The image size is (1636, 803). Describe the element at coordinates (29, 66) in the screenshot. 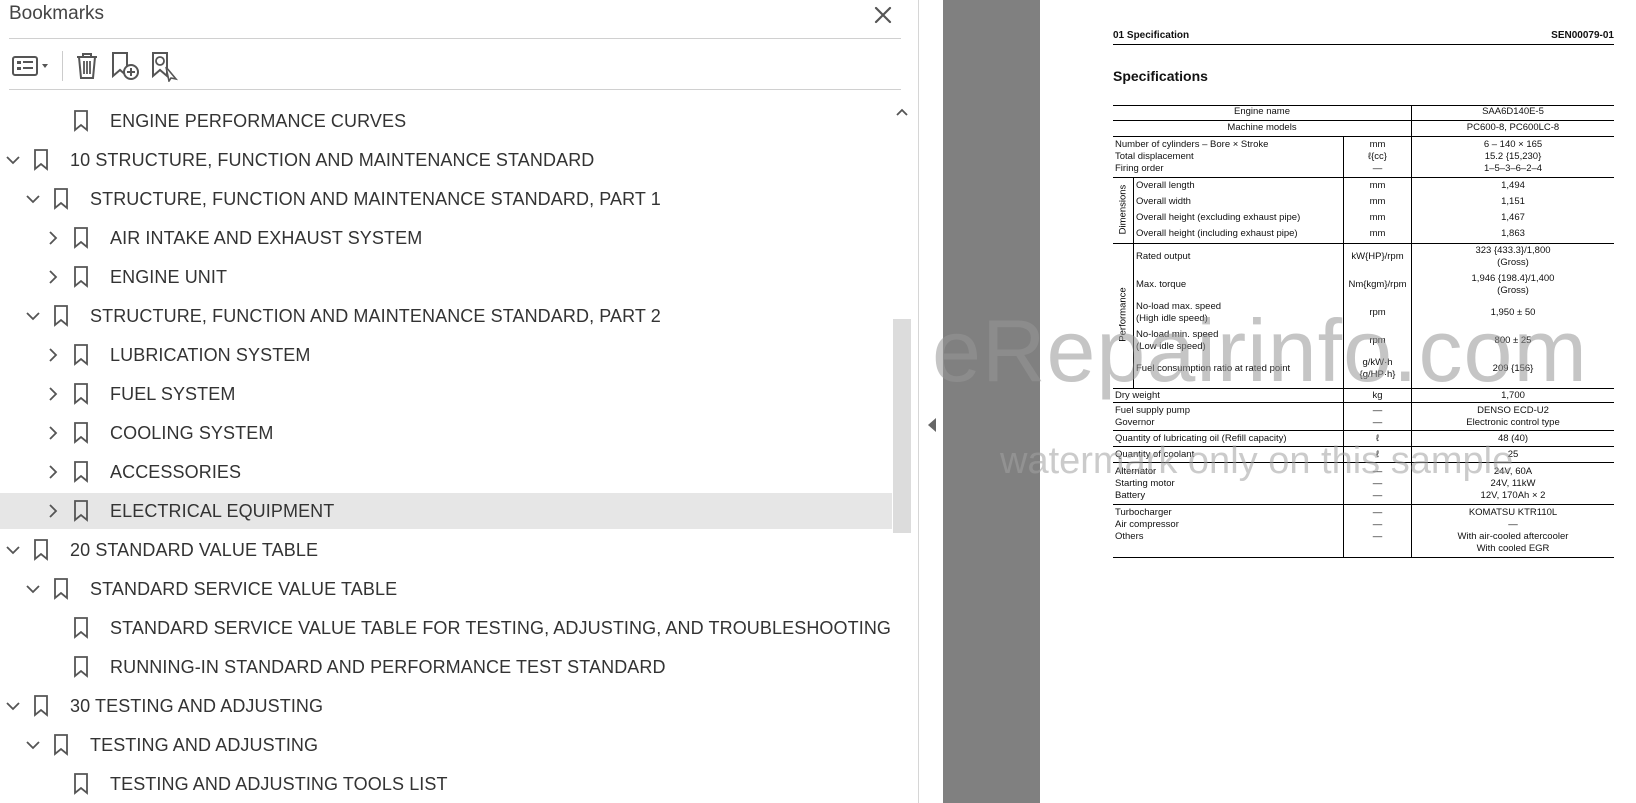

I see `options-menu-button` at that location.